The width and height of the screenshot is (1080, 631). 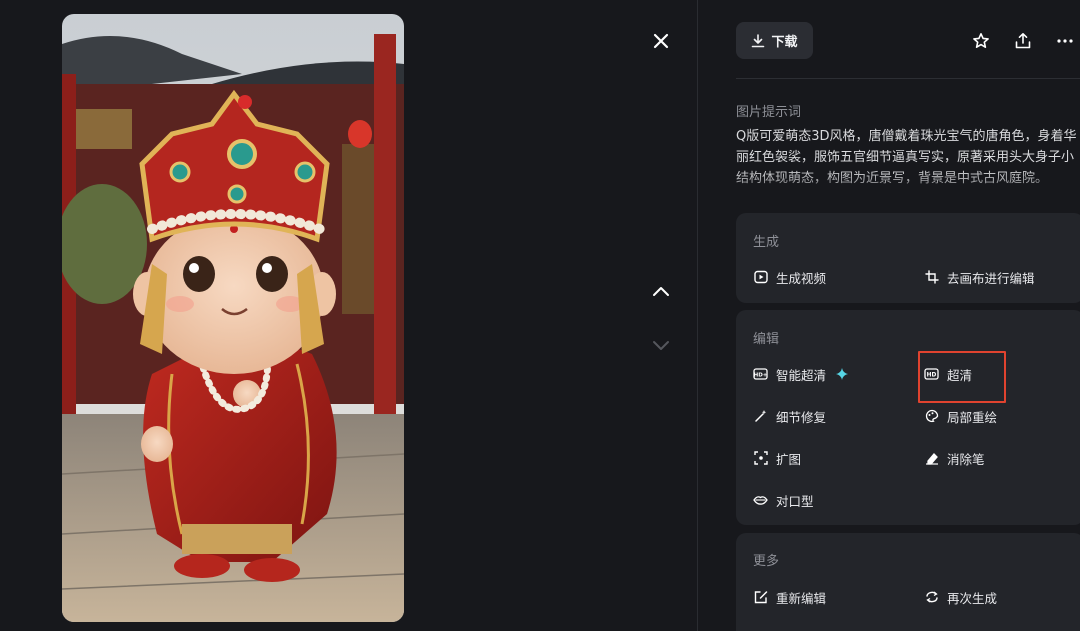 I want to click on crop-icon, so click(x=931, y=277).